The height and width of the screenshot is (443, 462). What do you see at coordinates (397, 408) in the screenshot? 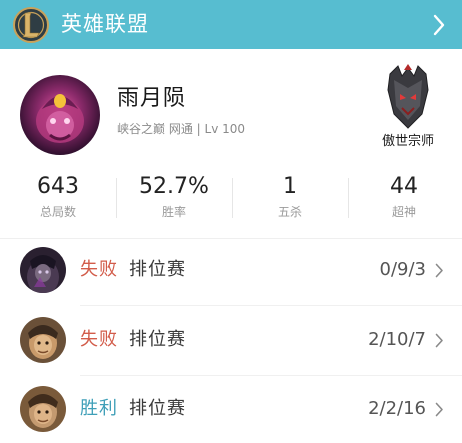
I see `match-kda: 2/2/16` at bounding box center [397, 408].